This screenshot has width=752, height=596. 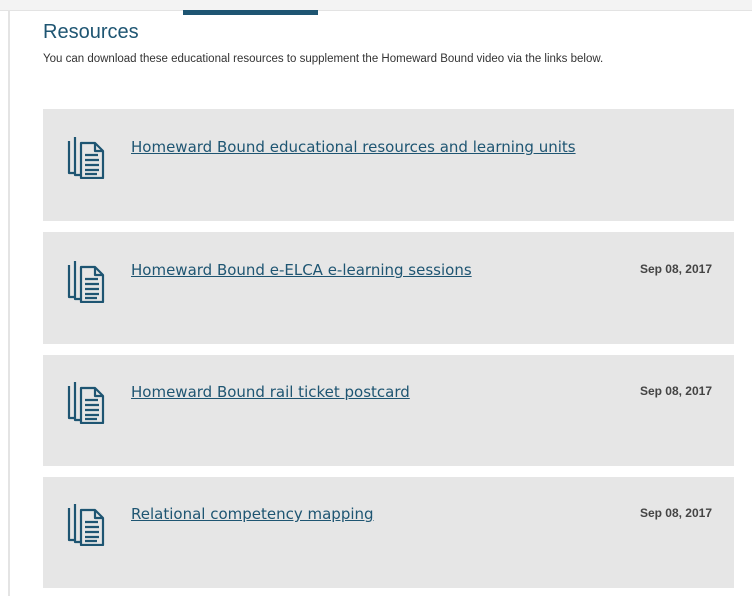 I want to click on resource-link: Homeward Bound rail ticket postcard, so click(x=270, y=392).